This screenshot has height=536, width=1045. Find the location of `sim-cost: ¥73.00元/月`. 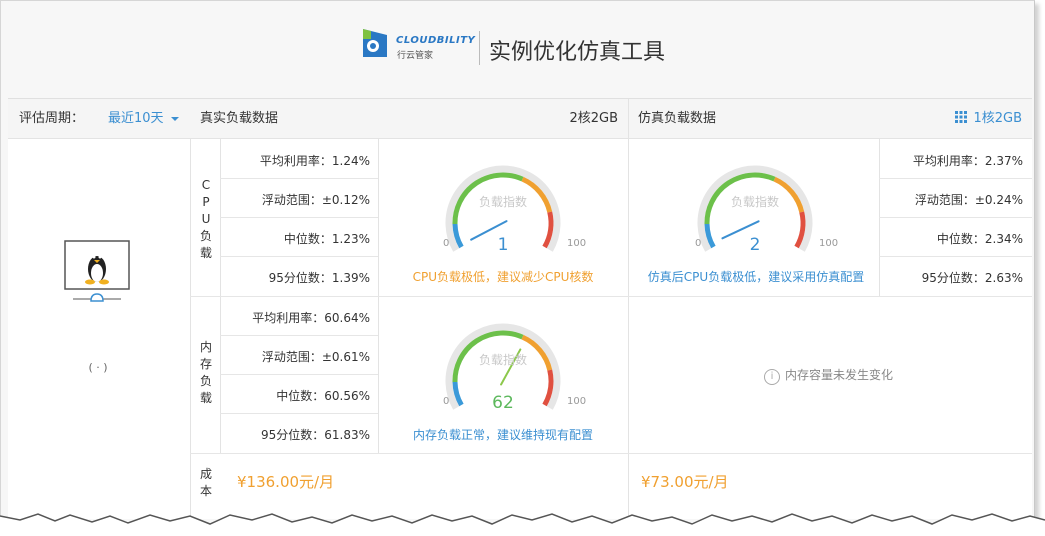

sim-cost: ¥73.00元/月 is located at coordinates (685, 482).